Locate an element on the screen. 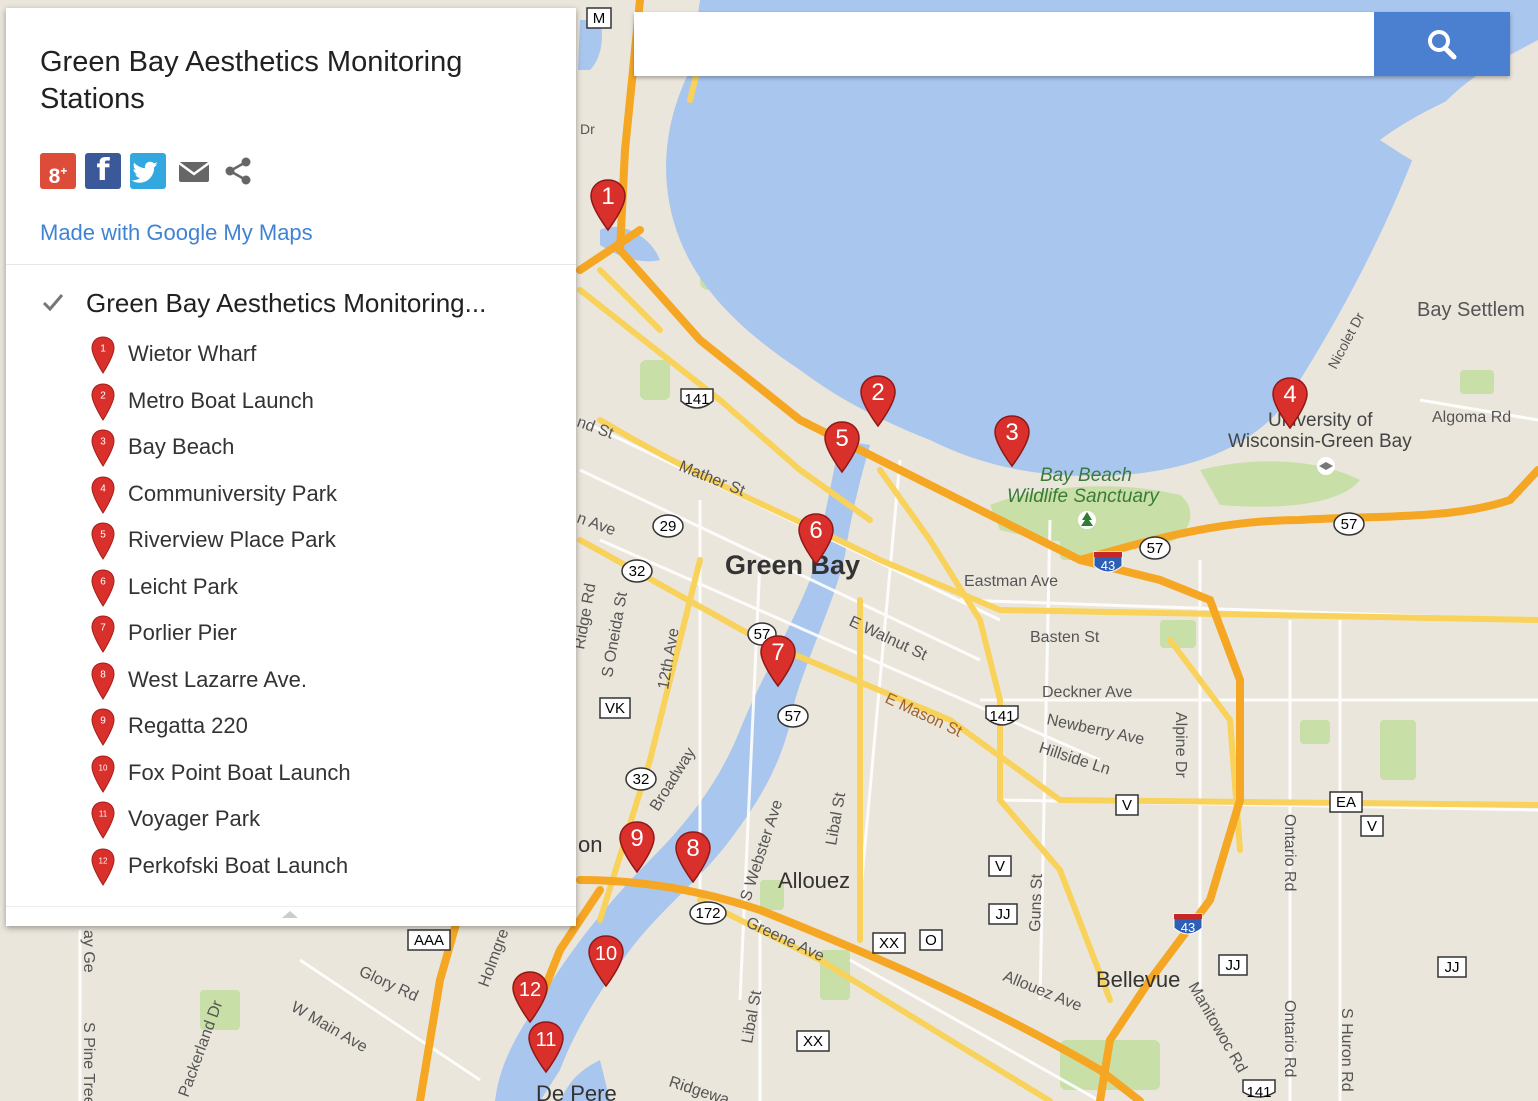 This screenshot has height=1101, width=1538. svg-text: 4 is located at coordinates (103, 488).